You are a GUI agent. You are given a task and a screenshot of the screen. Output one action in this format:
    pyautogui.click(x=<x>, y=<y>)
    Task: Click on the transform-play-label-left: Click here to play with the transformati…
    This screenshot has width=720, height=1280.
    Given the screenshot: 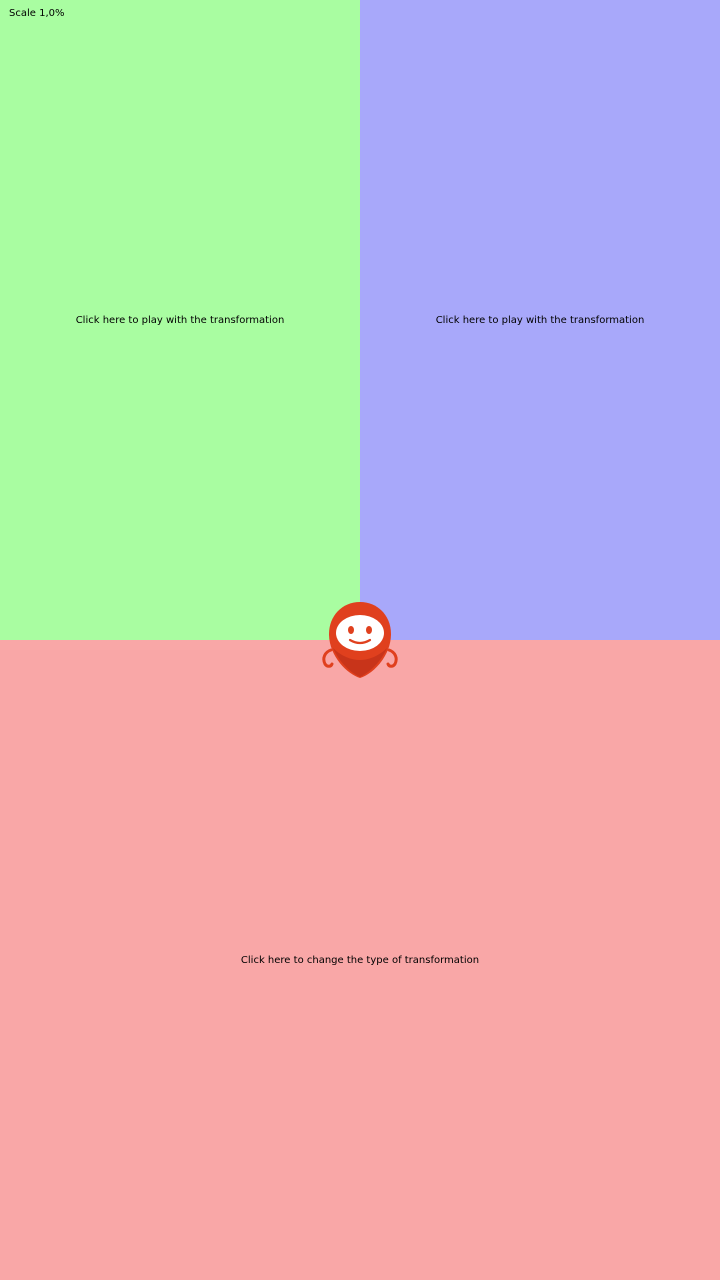 What is the action you would take?
    pyautogui.click(x=180, y=320)
    